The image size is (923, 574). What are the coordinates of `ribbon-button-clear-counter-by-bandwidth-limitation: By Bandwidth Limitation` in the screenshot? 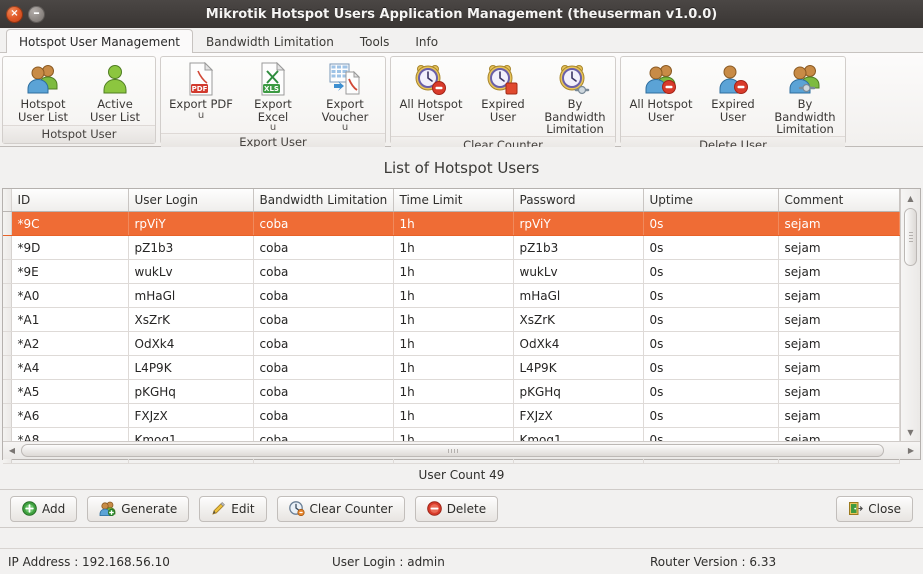 It's located at (575, 98).